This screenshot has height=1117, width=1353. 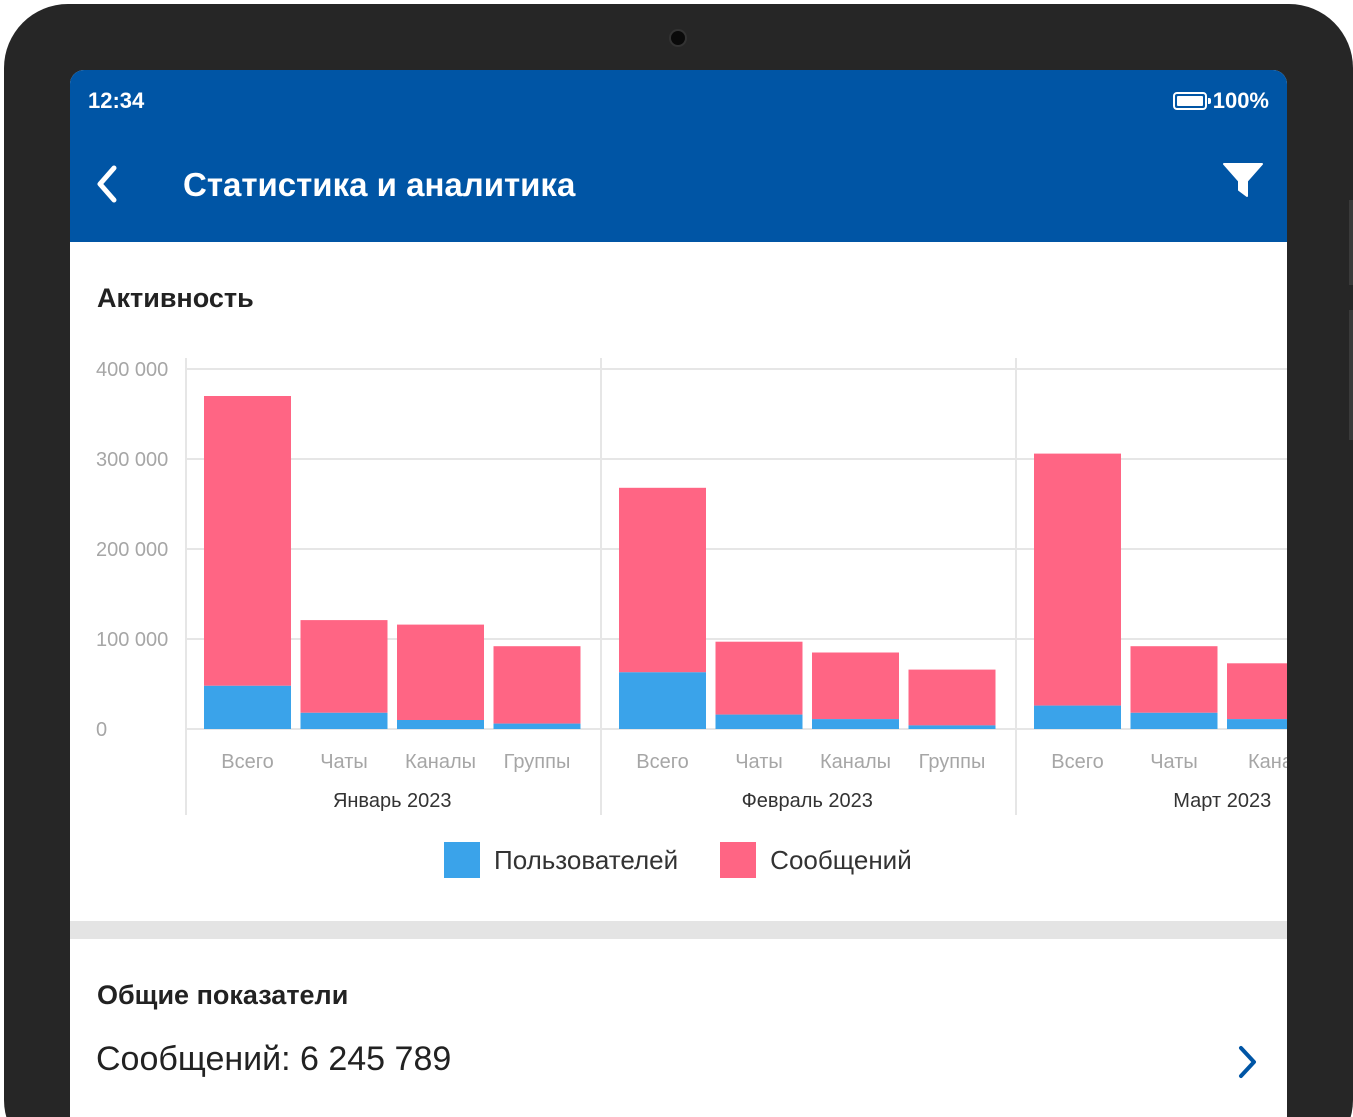 What do you see at coordinates (379, 184) in the screenshot?
I see `page-title: Статистика и аналитика` at bounding box center [379, 184].